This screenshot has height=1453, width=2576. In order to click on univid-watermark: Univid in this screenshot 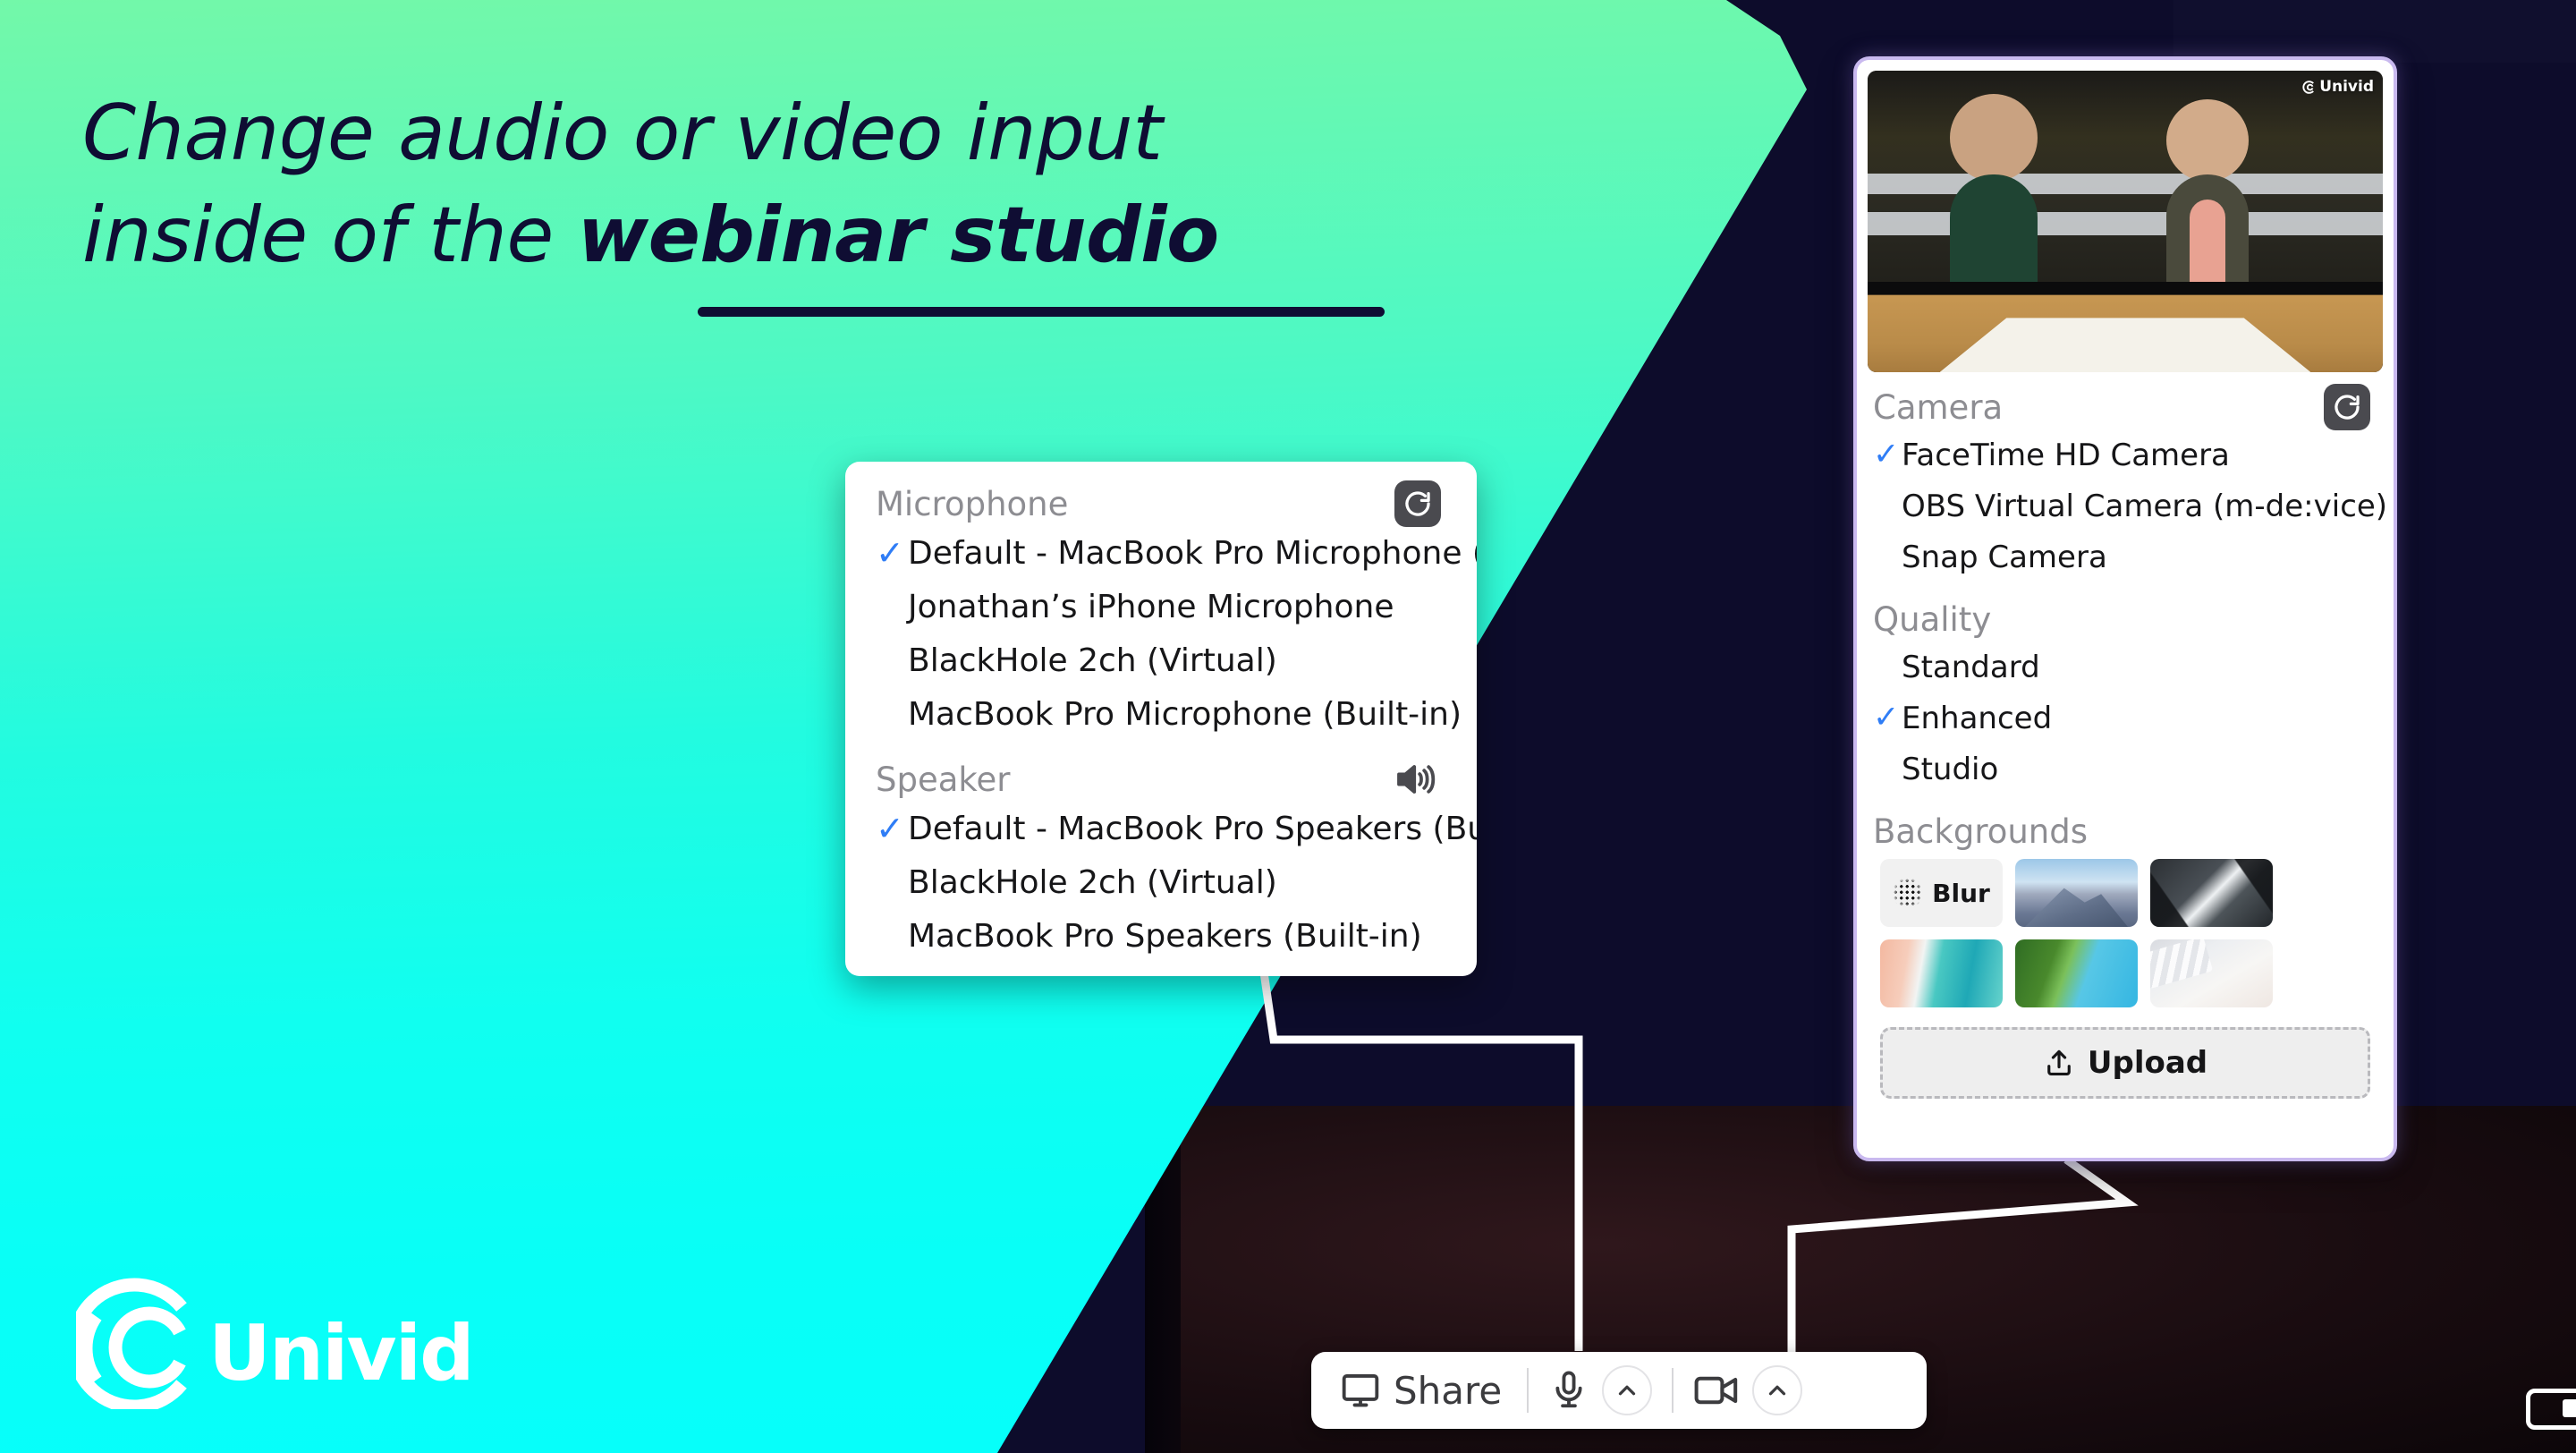, I will do `click(2337, 87)`.